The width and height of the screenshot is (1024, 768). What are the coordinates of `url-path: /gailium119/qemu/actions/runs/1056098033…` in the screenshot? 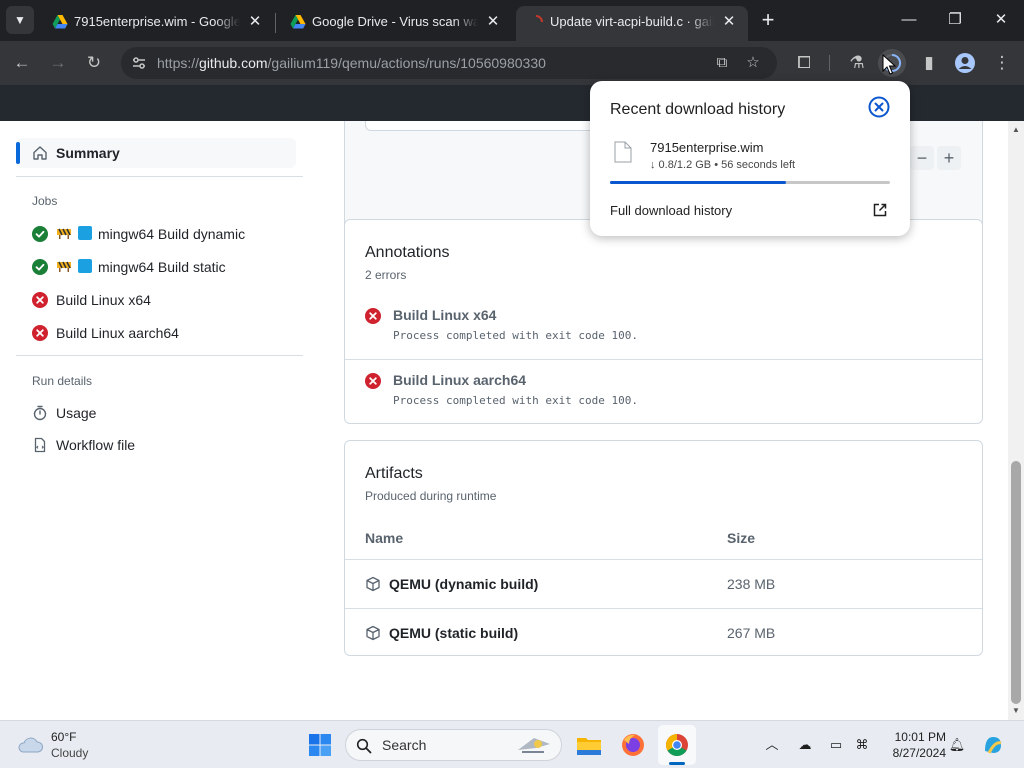 It's located at (406, 63).